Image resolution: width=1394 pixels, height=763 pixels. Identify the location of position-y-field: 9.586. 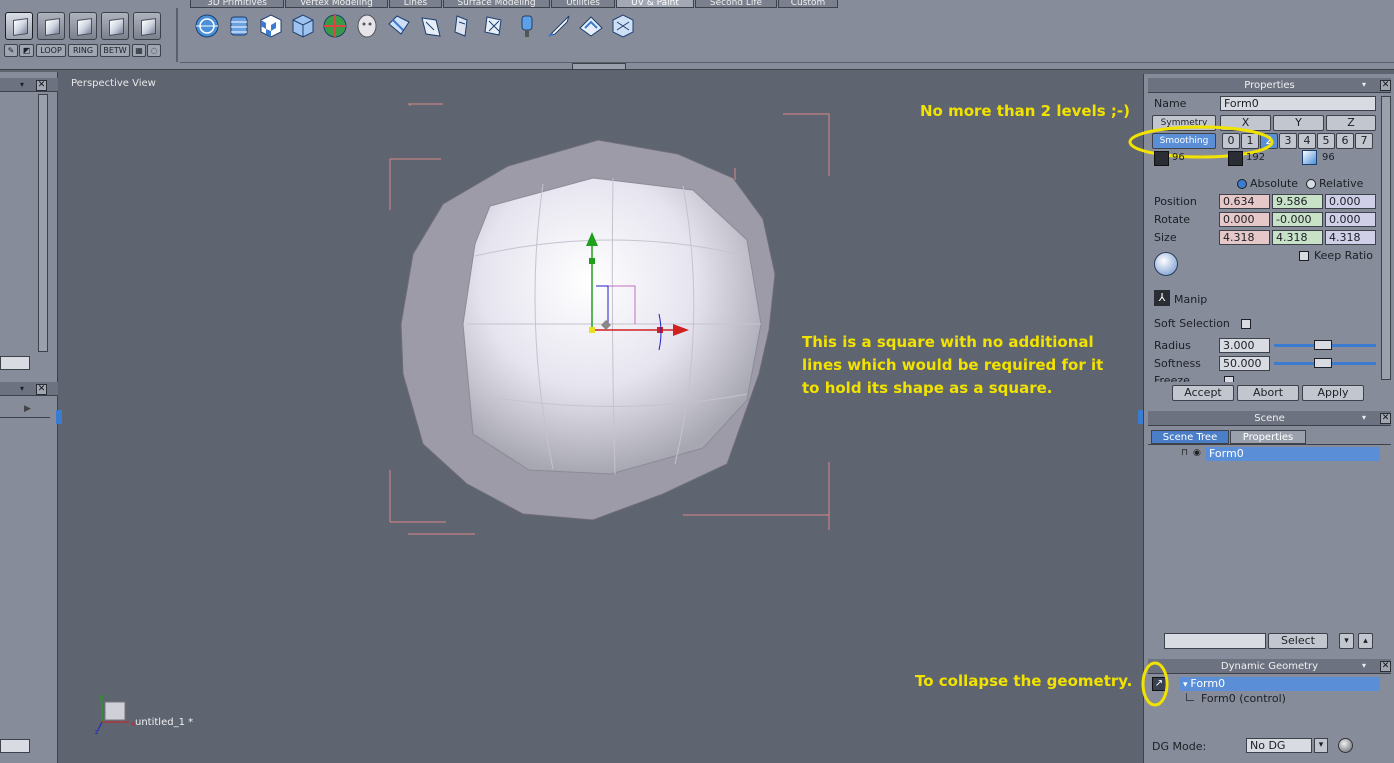
(1297, 201).